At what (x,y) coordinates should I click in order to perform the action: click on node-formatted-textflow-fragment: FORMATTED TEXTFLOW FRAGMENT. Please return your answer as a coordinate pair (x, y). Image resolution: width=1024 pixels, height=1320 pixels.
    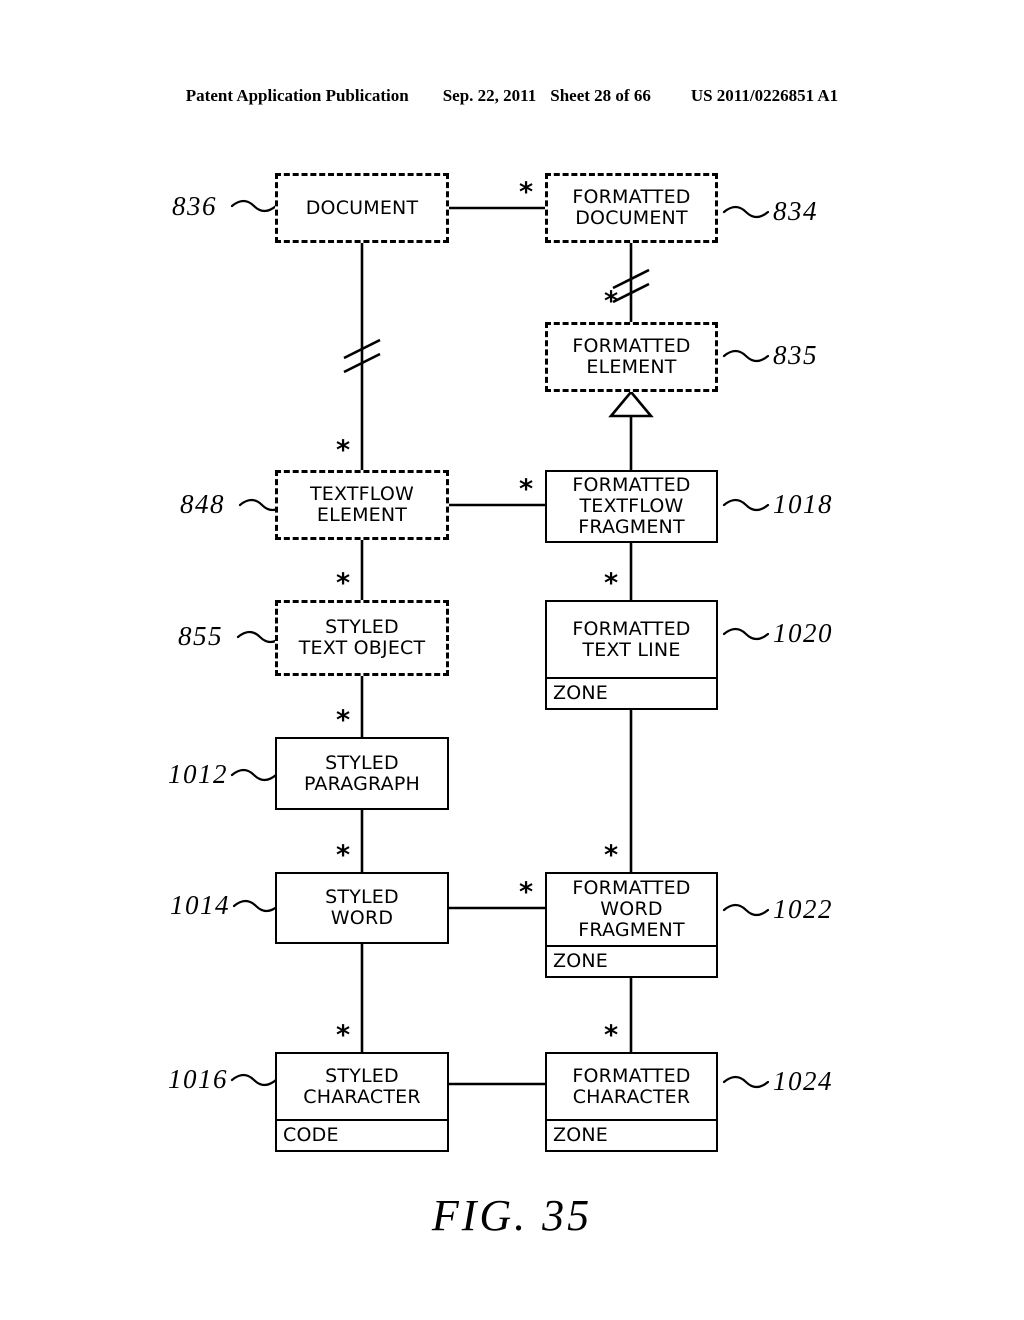
    Looking at the image, I should click on (631, 506).